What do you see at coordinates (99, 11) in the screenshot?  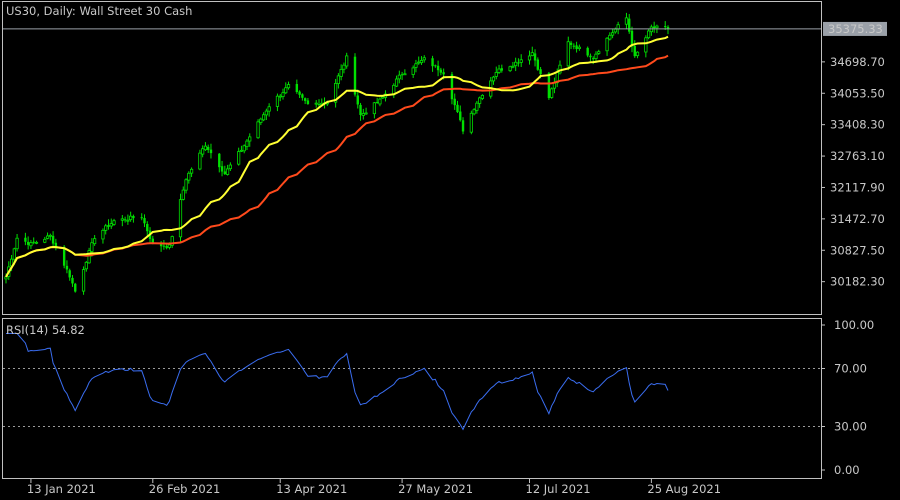 I see `chart-title: US30, Daily: Wall Street 30 Cash` at bounding box center [99, 11].